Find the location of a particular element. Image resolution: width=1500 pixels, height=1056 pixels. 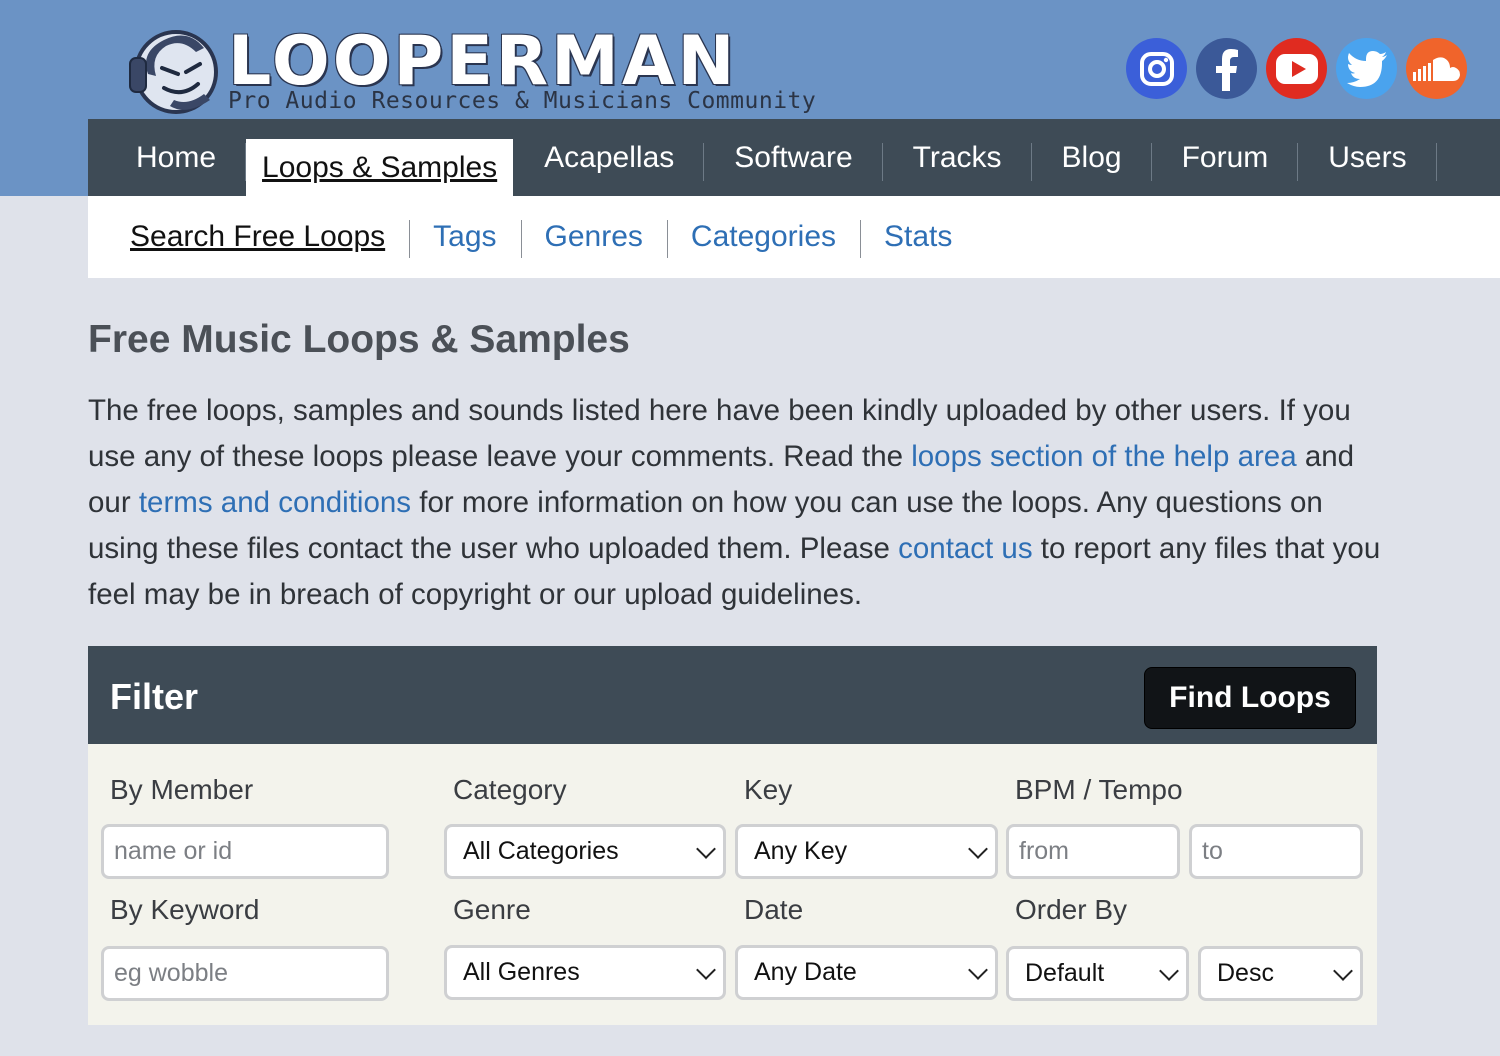

key-select: Any Key is located at coordinates (866, 851).